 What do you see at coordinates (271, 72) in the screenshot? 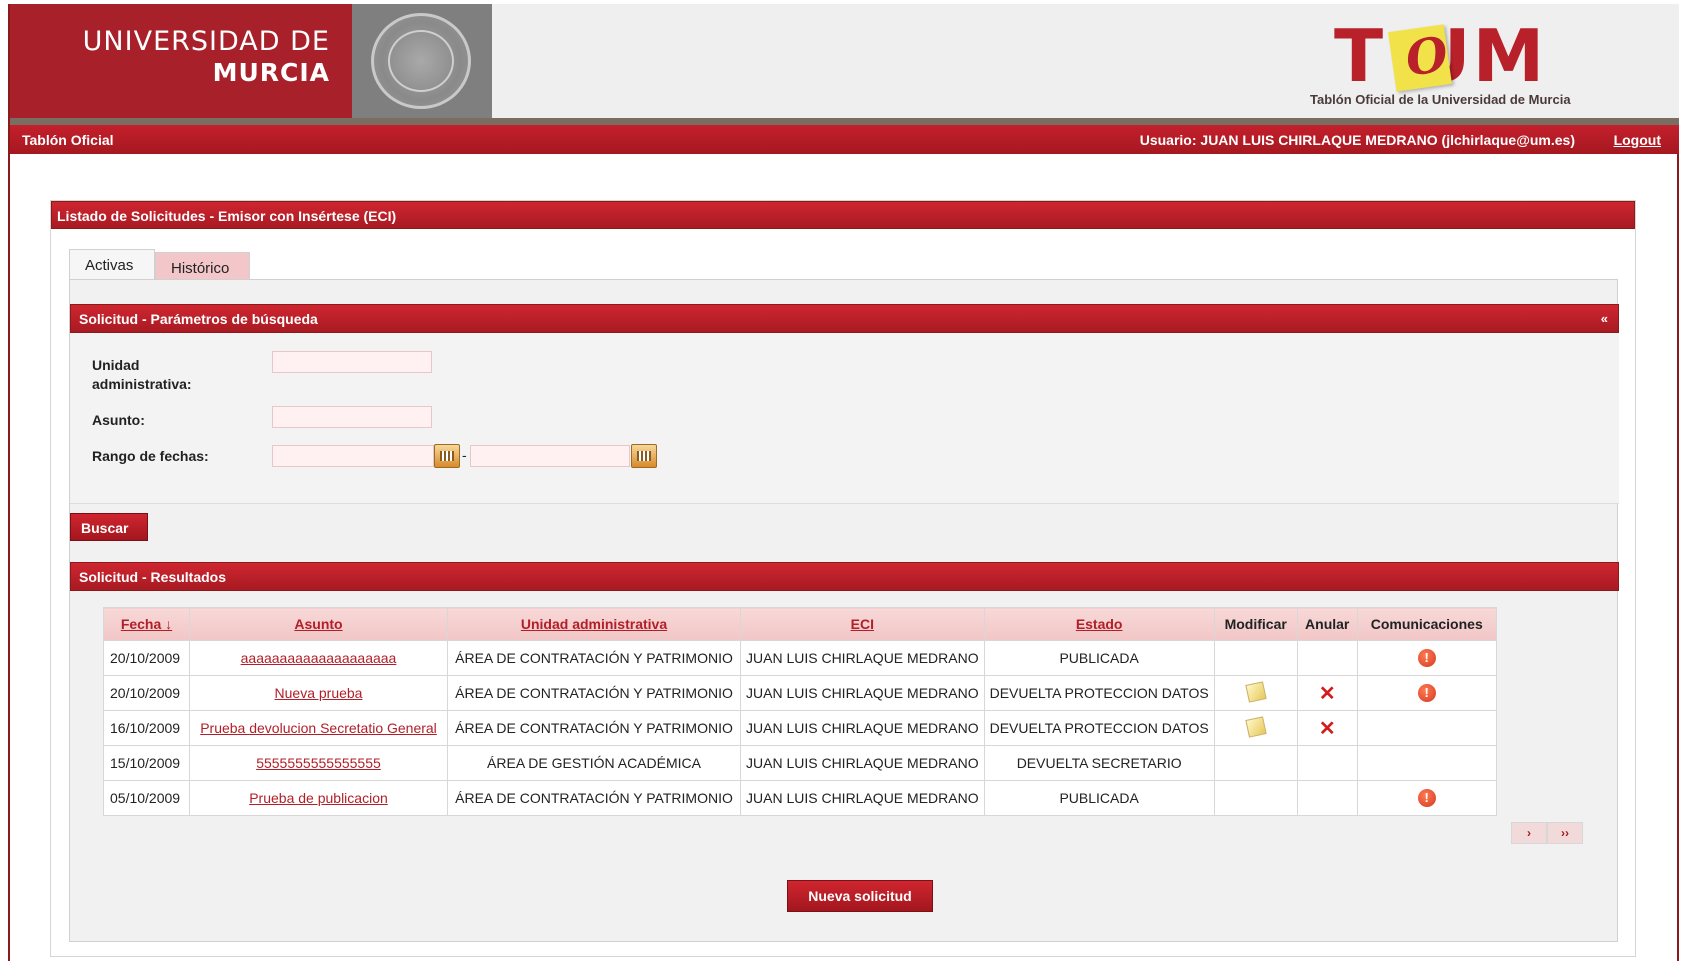
I see `university-name-line2: MURCIA` at bounding box center [271, 72].